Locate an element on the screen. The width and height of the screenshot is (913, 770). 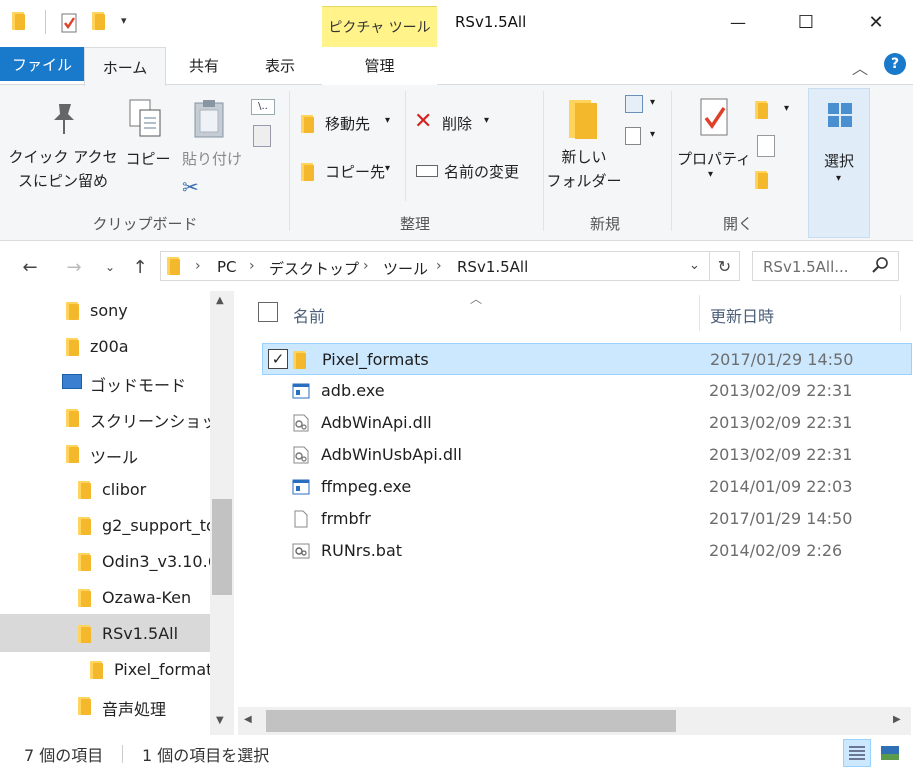
scroll-up-icon: ▲ is located at coordinates (220, 300).